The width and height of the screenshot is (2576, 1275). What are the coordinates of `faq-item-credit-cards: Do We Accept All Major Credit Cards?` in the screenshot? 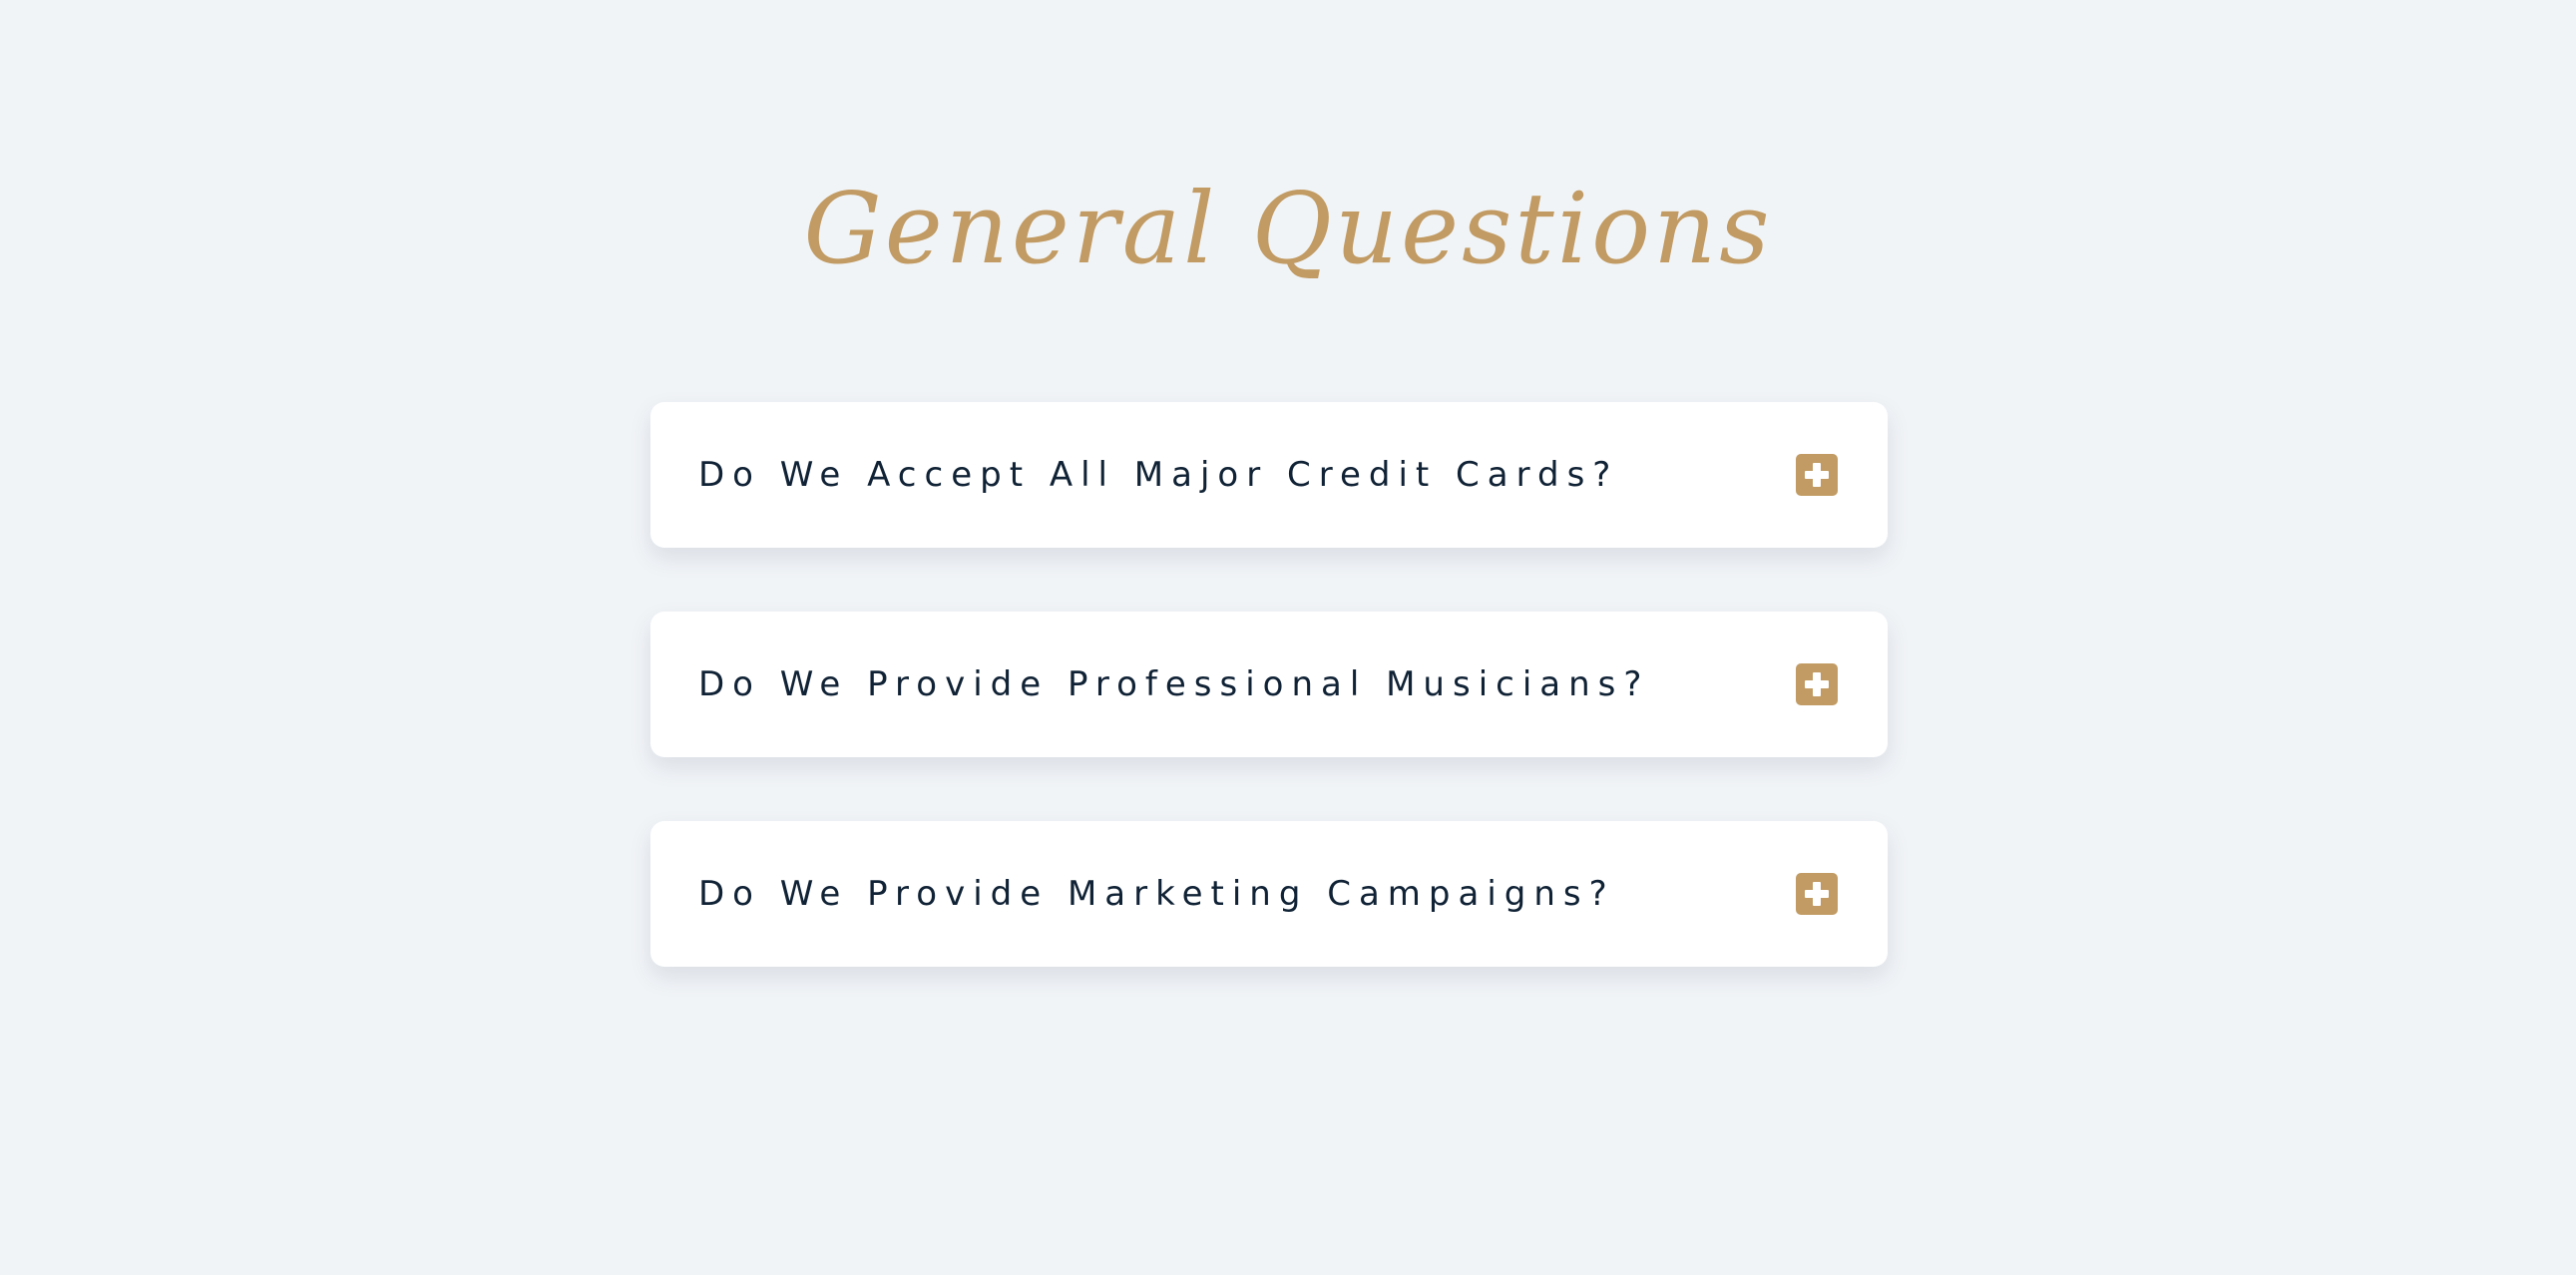 It's located at (1269, 475).